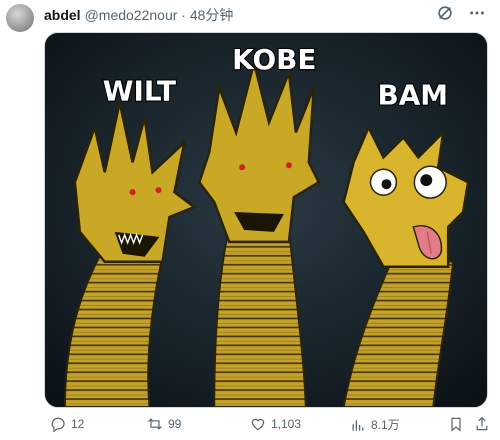 The width and height of the screenshot is (500, 440). Describe the element at coordinates (58, 424) in the screenshot. I see `reply-icon` at that location.